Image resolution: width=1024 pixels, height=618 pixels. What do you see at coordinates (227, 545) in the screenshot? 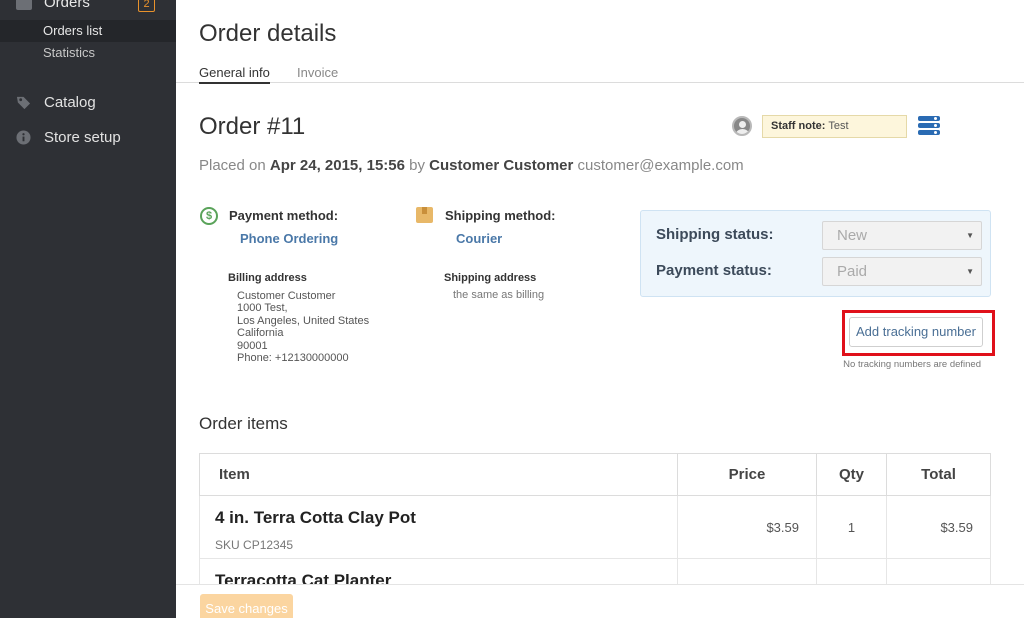
I see `sku-label: SKU` at bounding box center [227, 545].